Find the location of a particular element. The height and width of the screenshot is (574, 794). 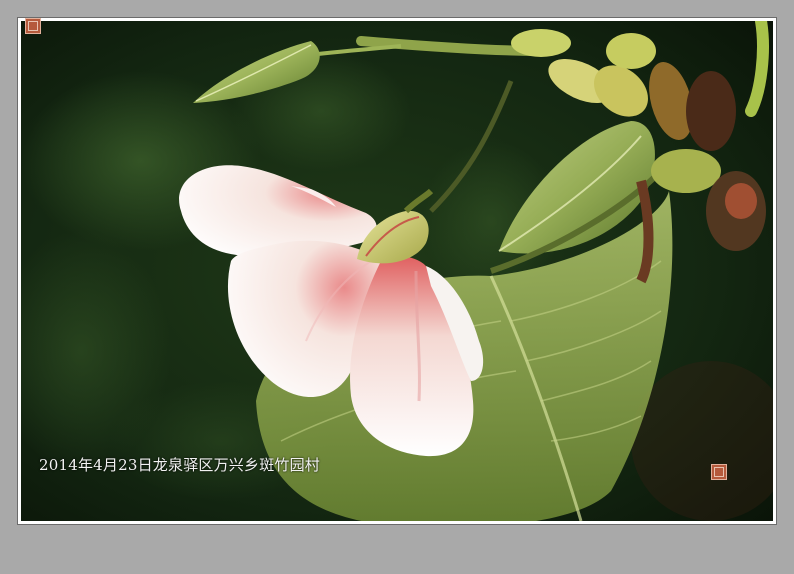

photo-caption: 2014年4月23日龙泉驿区万兴乡斑竹园村 is located at coordinates (180, 465).